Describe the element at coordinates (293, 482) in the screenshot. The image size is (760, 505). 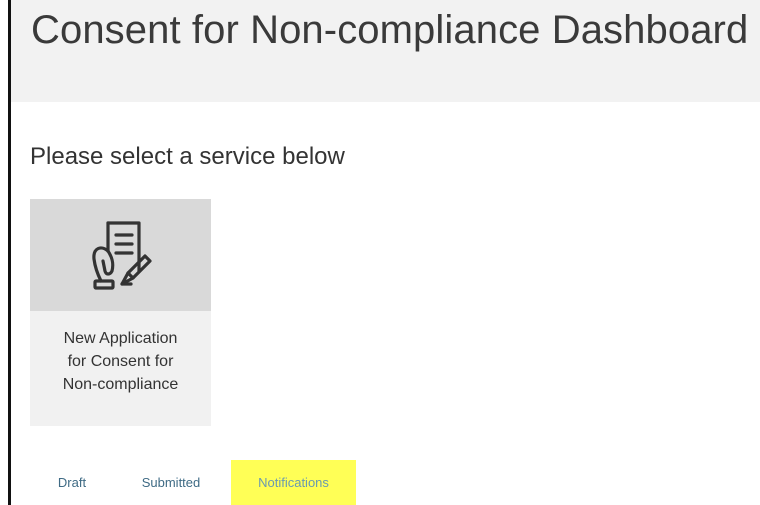
I see `tab-notifications: Notifications` at that location.